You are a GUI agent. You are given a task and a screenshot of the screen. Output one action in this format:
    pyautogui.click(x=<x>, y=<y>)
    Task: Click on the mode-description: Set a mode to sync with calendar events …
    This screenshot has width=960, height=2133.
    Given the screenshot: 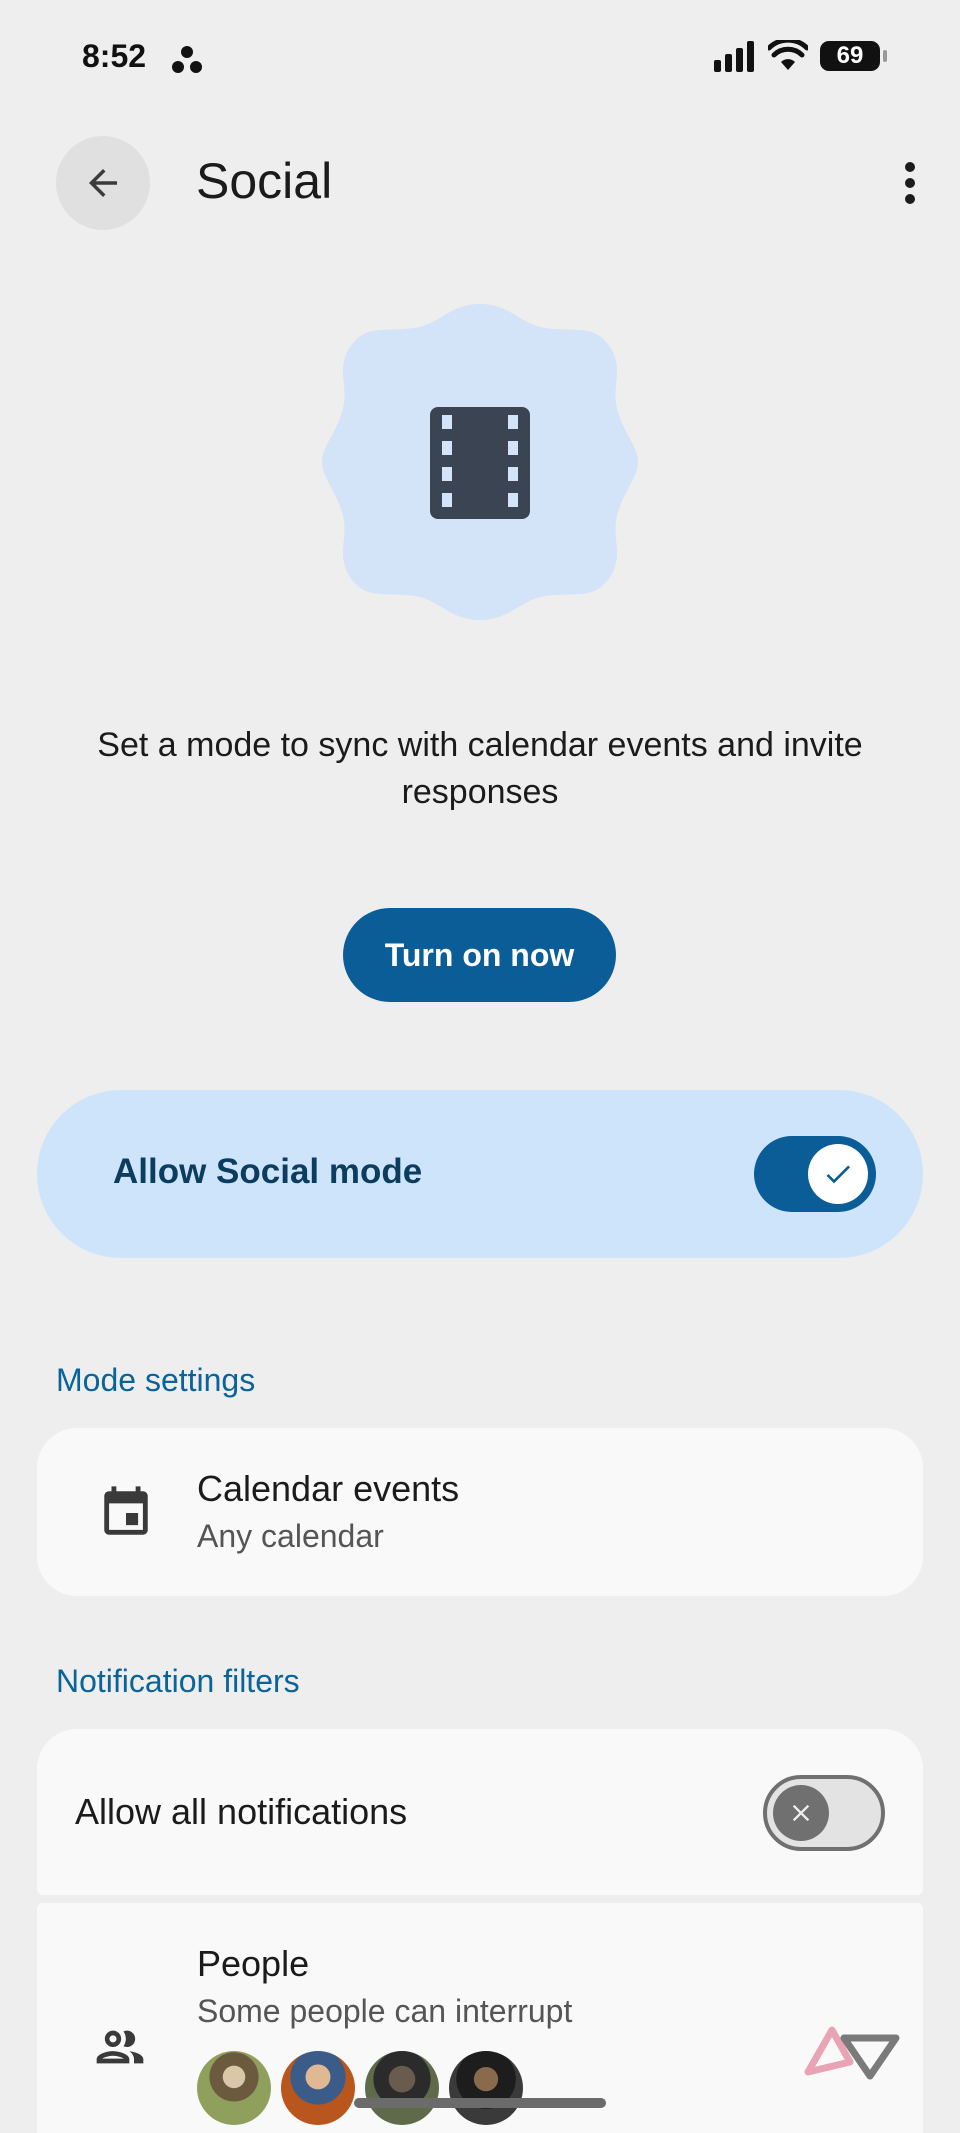 What is the action you would take?
    pyautogui.click(x=480, y=768)
    